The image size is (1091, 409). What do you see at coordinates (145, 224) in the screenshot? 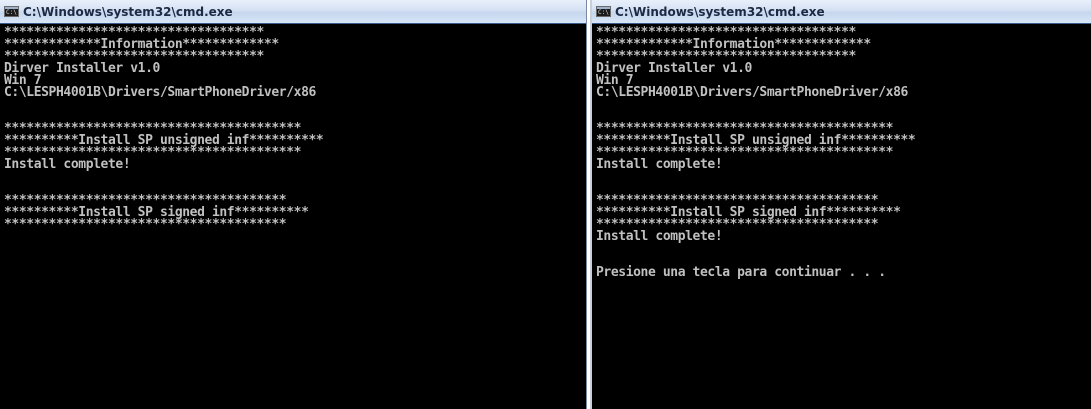
I see `console-line: **************************************` at bounding box center [145, 224].